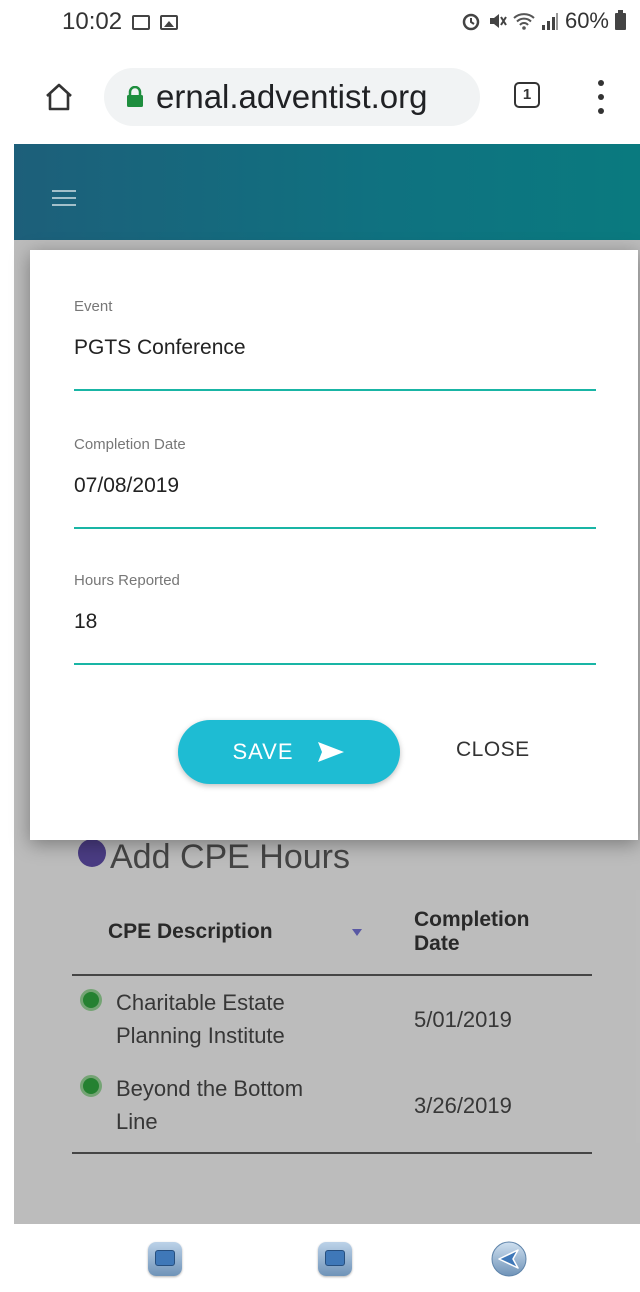 This screenshot has width=640, height=1292. I want to click on save-button-label: SAVE, so click(263, 751).